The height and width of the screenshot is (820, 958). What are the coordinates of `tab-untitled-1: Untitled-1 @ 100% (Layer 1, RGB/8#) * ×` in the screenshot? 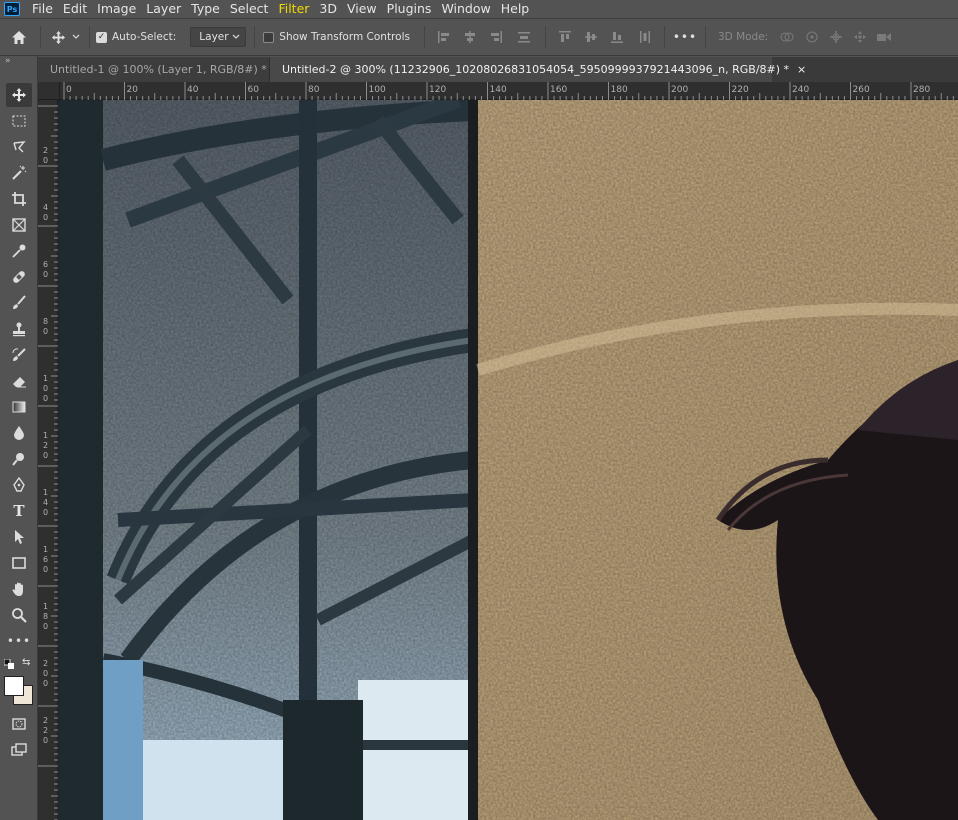 It's located at (161, 69).